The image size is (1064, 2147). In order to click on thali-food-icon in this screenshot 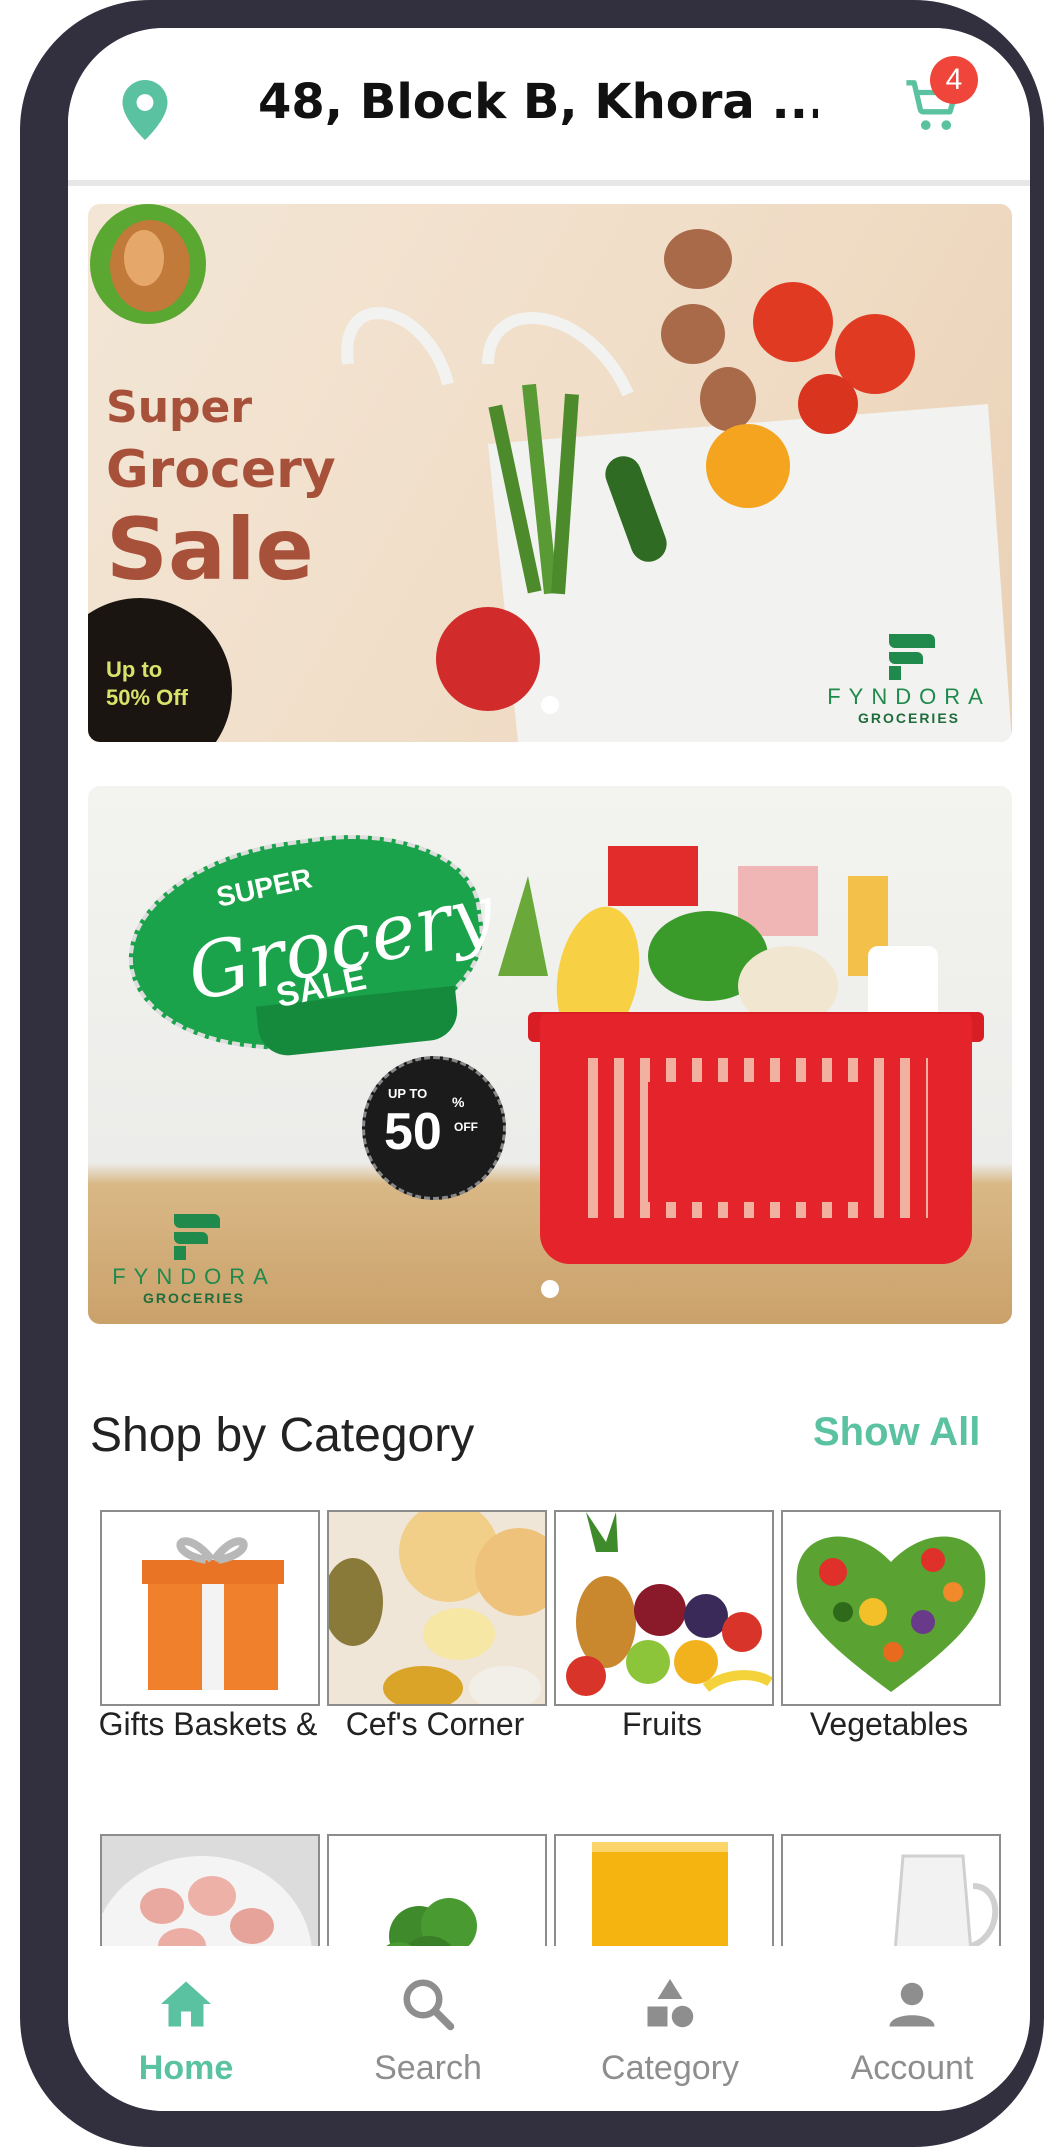, I will do `click(437, 1608)`.